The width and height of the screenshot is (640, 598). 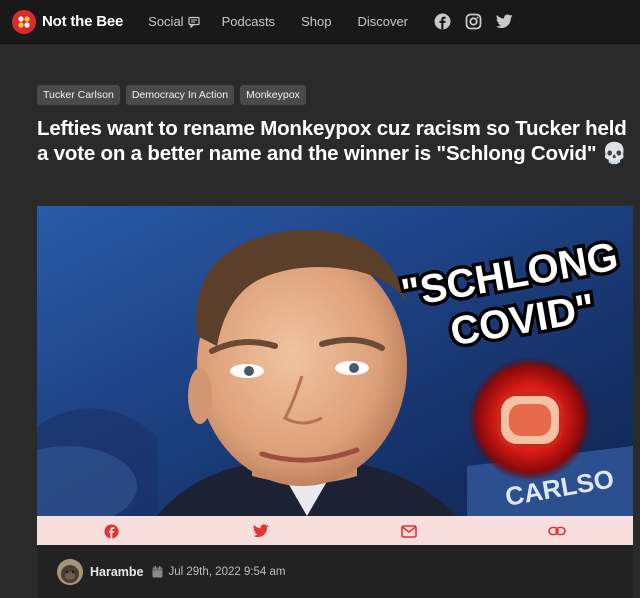 What do you see at coordinates (409, 531) in the screenshot?
I see `envelope-icon` at bounding box center [409, 531].